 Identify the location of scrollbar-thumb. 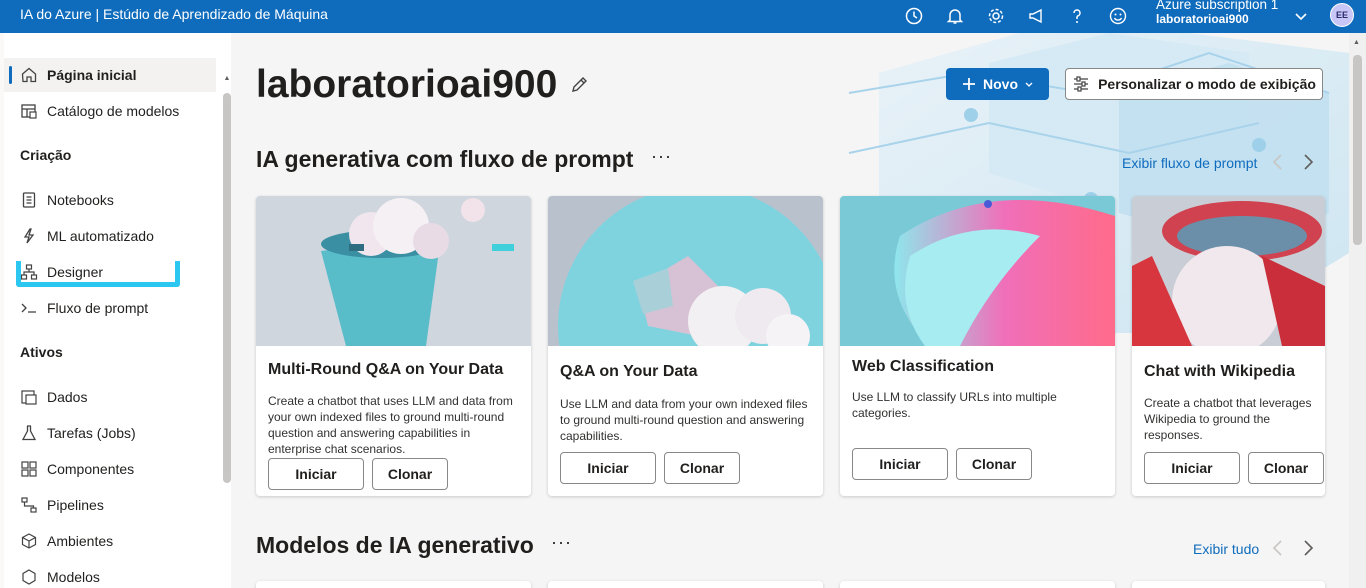
(1357, 150).